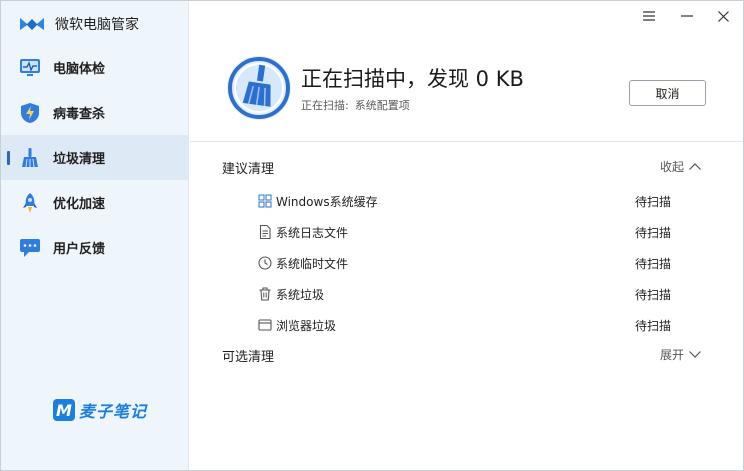 The width and height of the screenshot is (744, 471). What do you see at coordinates (113, 411) in the screenshot?
I see `watermark-text: 麦子笔记` at bounding box center [113, 411].